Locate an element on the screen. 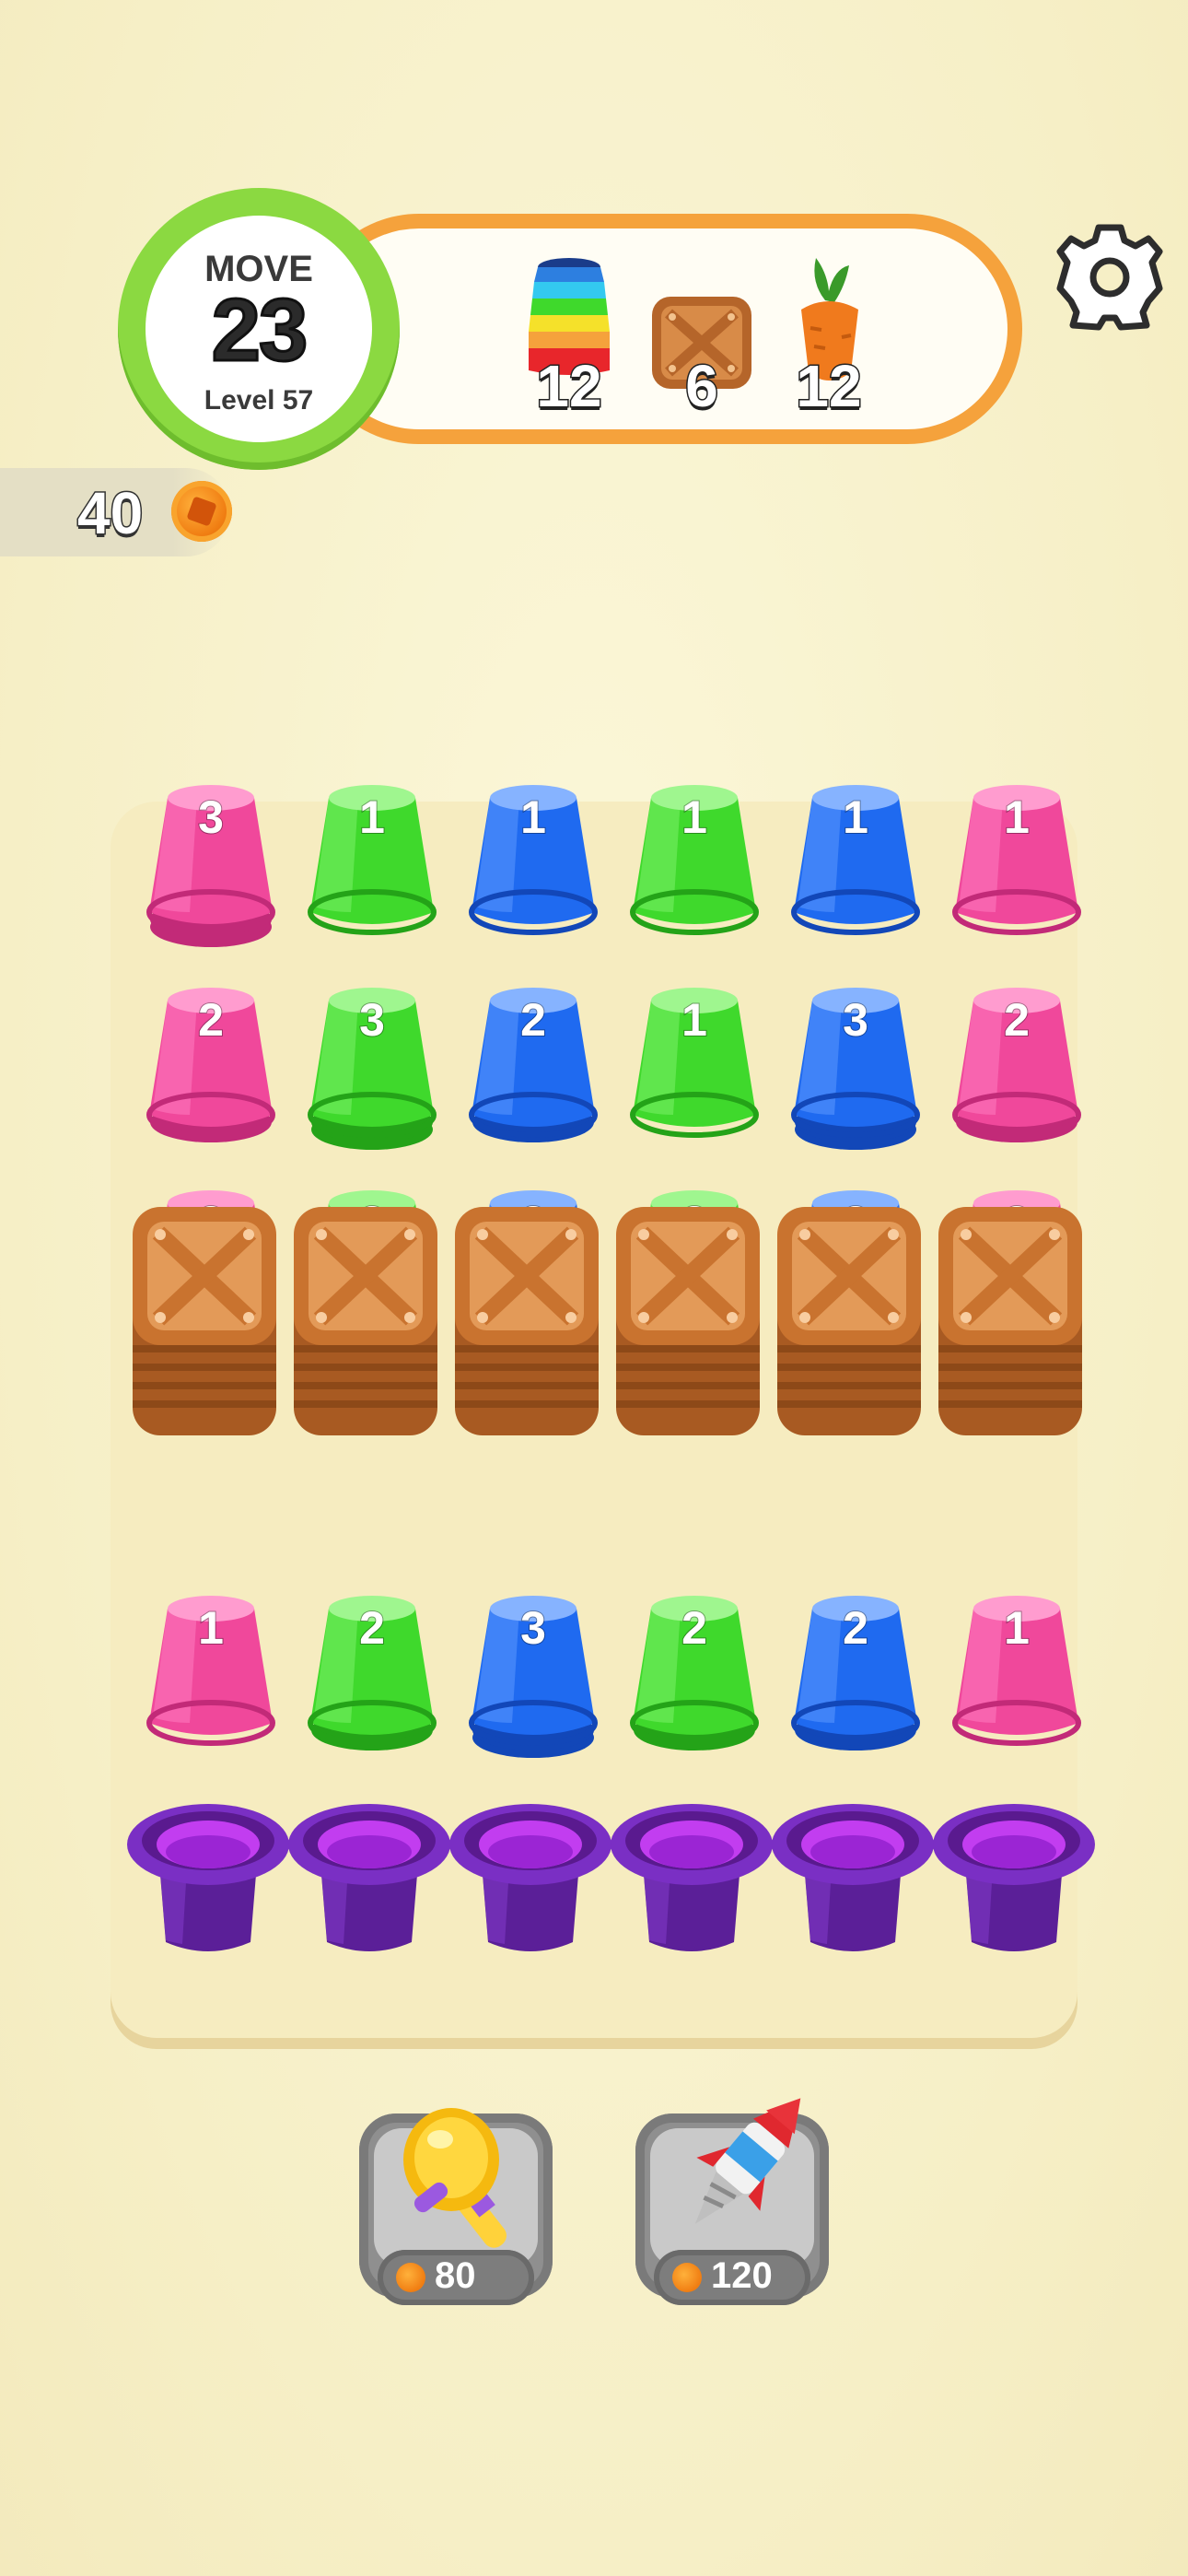 Image resolution: width=1188 pixels, height=2576 pixels. green-cup-stack: 3 is located at coordinates (372, 1063).